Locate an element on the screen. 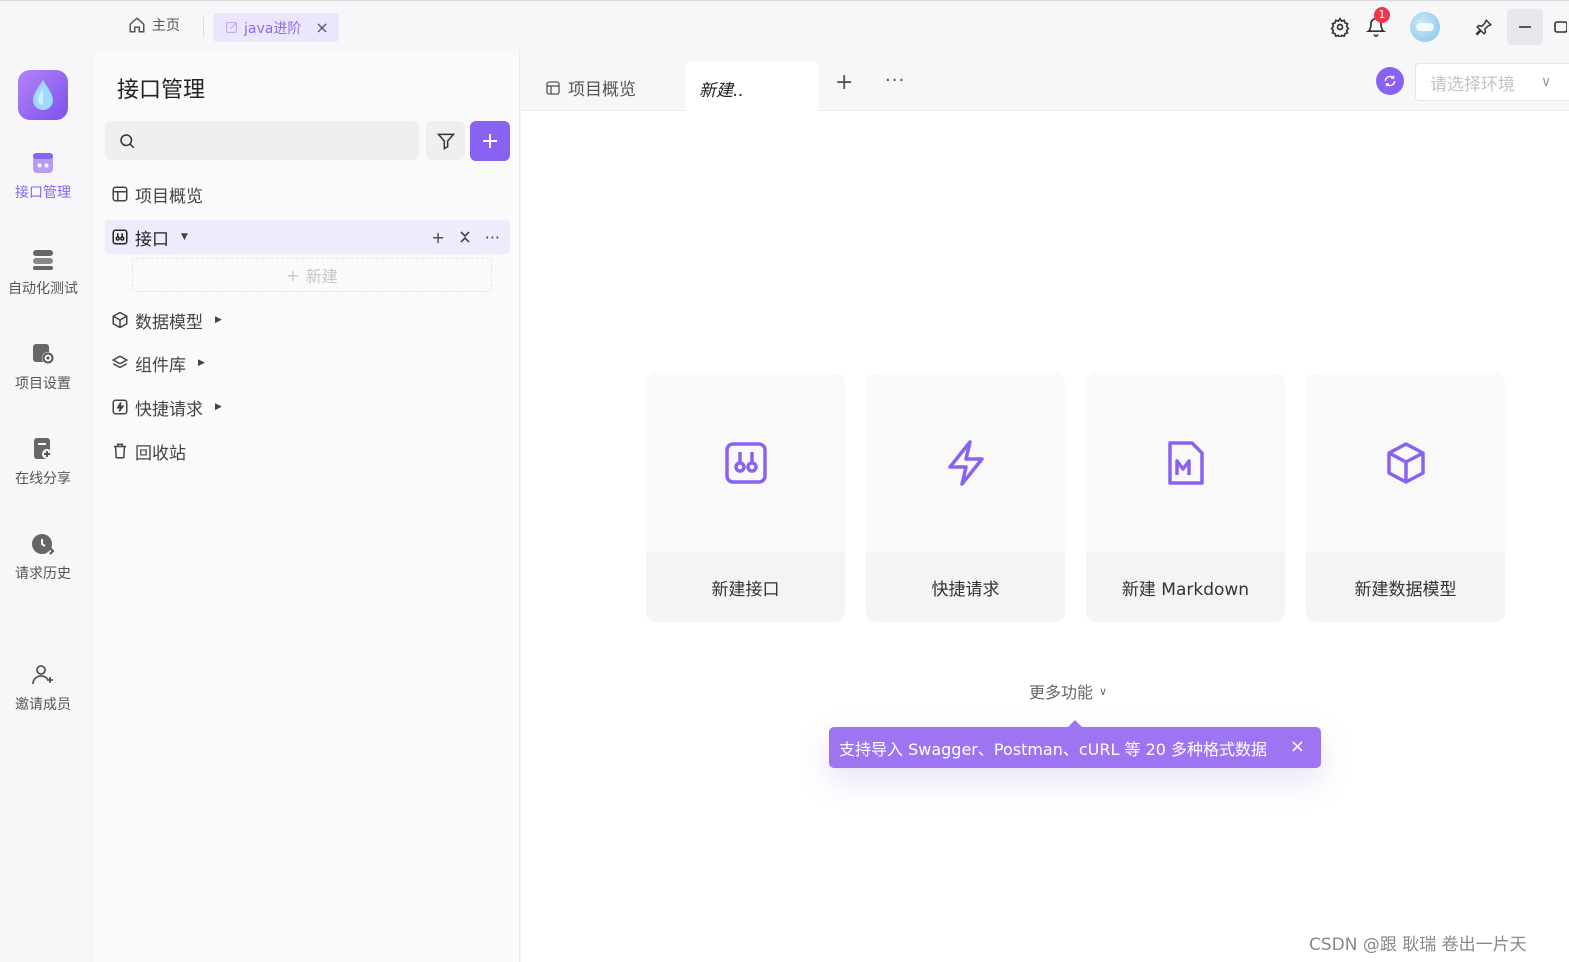 This screenshot has height=962, width=1569. search-box is located at coordinates (262, 140).